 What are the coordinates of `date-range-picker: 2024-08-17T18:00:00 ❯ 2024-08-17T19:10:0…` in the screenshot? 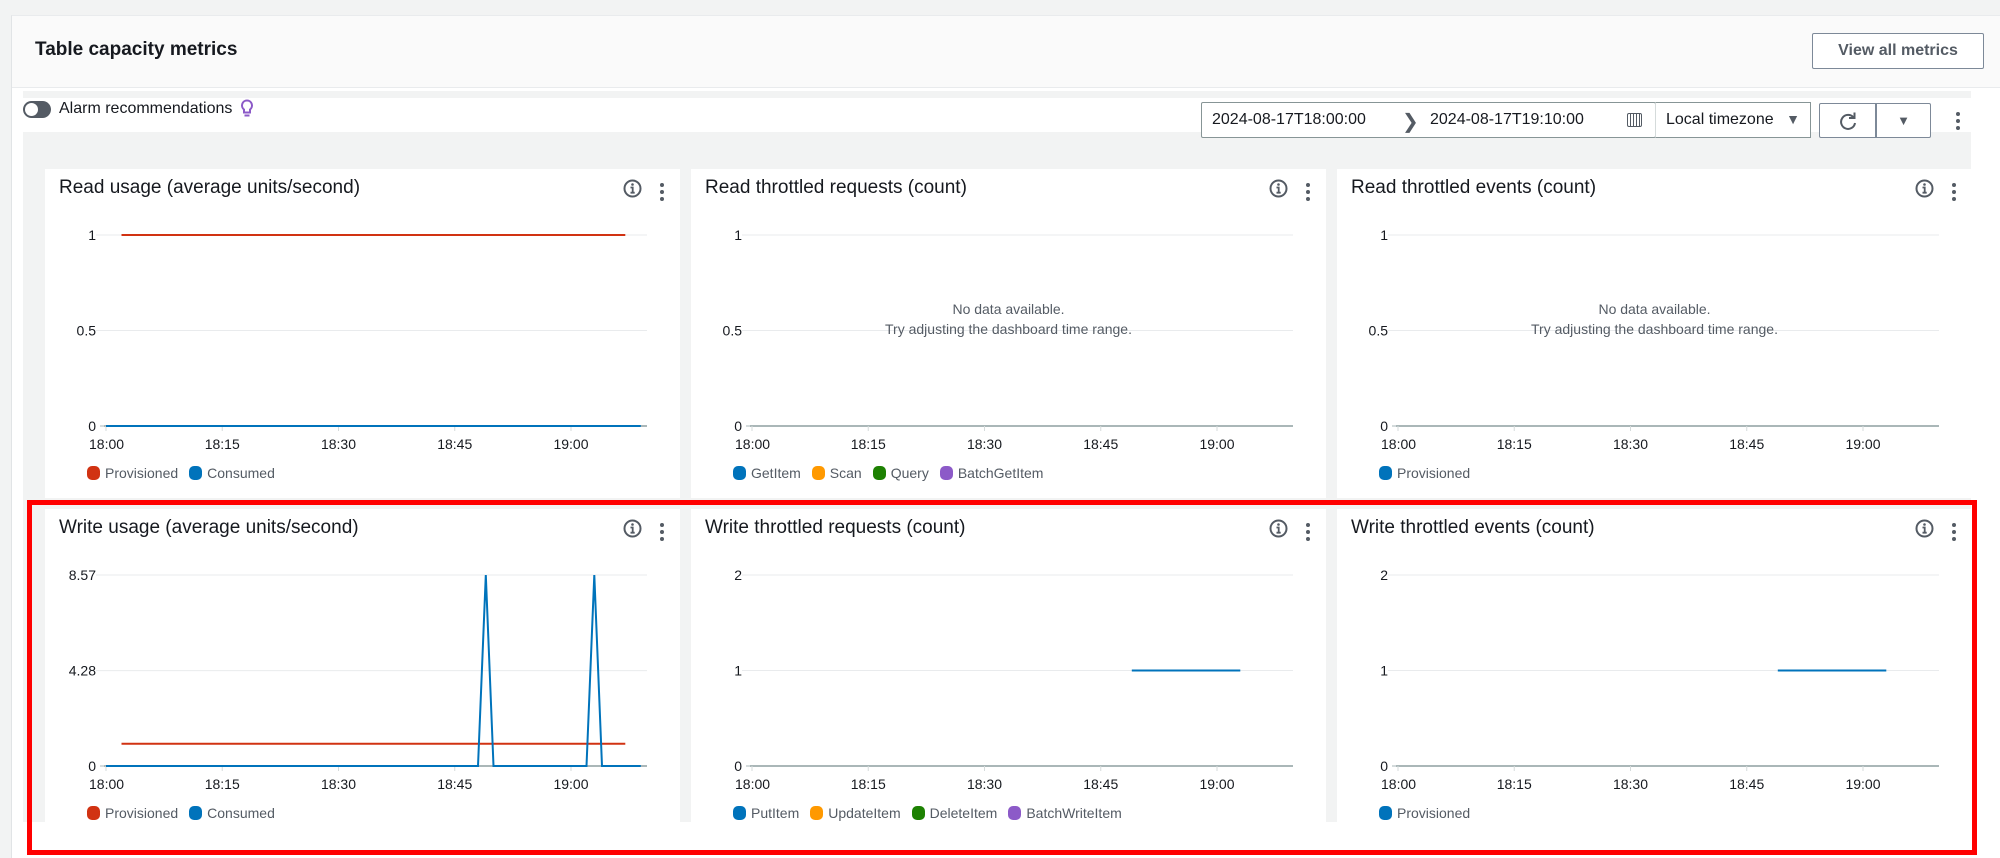 It's located at (1428, 120).